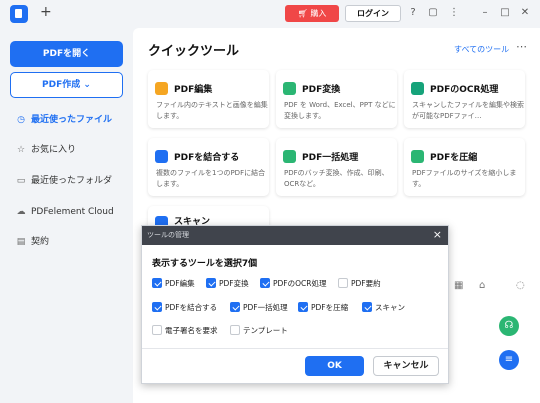  What do you see at coordinates (208, 167) in the screenshot?
I see `tool-card-merge: PDFを結合する 複数のファイルを1つのPDFに結合します。` at bounding box center [208, 167].